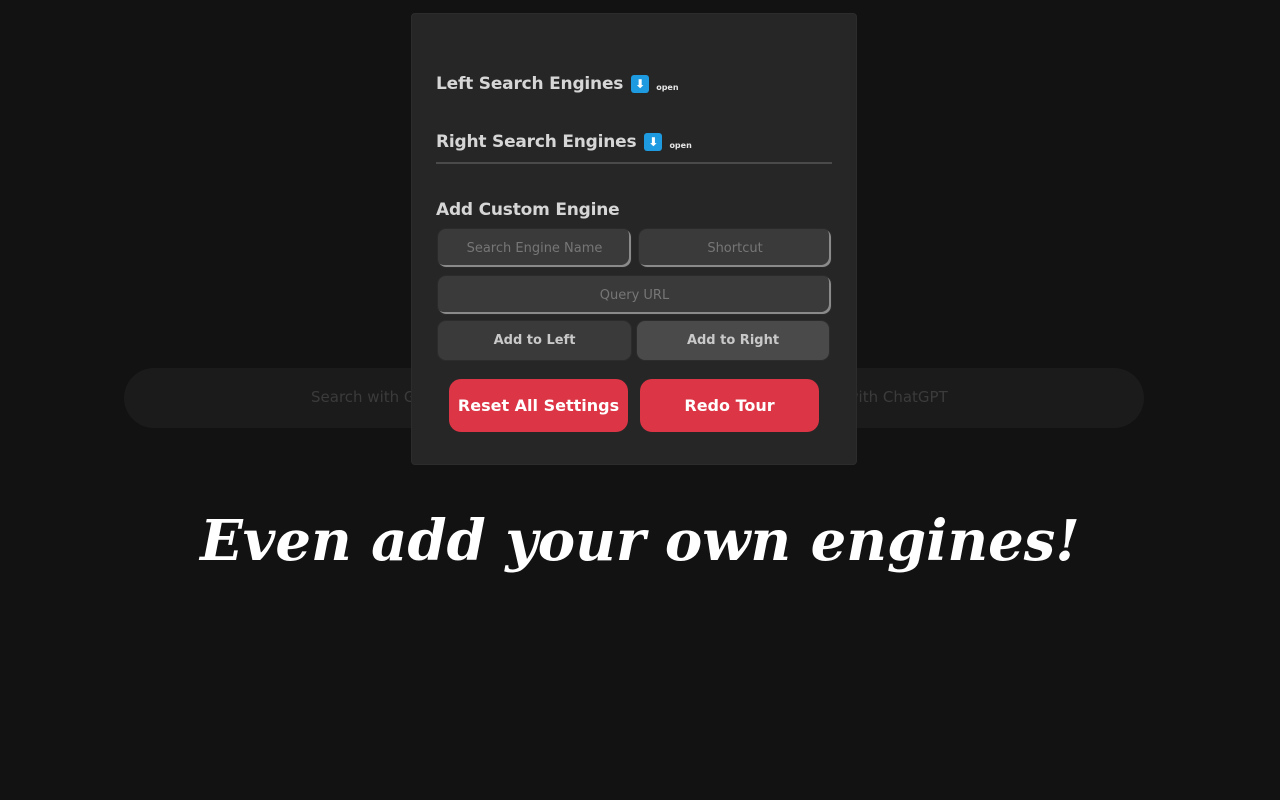 This screenshot has height=800, width=1280. What do you see at coordinates (534, 340) in the screenshot?
I see `add-to-left-button: Add to Left` at bounding box center [534, 340].